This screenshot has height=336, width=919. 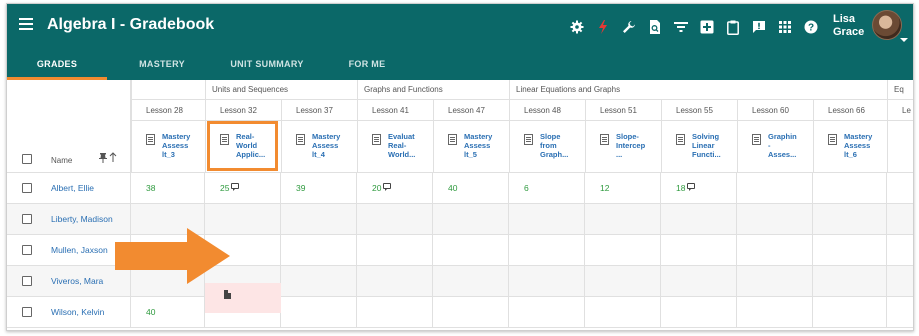 What do you see at coordinates (680, 188) in the screenshot?
I see `score-value: 18` at bounding box center [680, 188].